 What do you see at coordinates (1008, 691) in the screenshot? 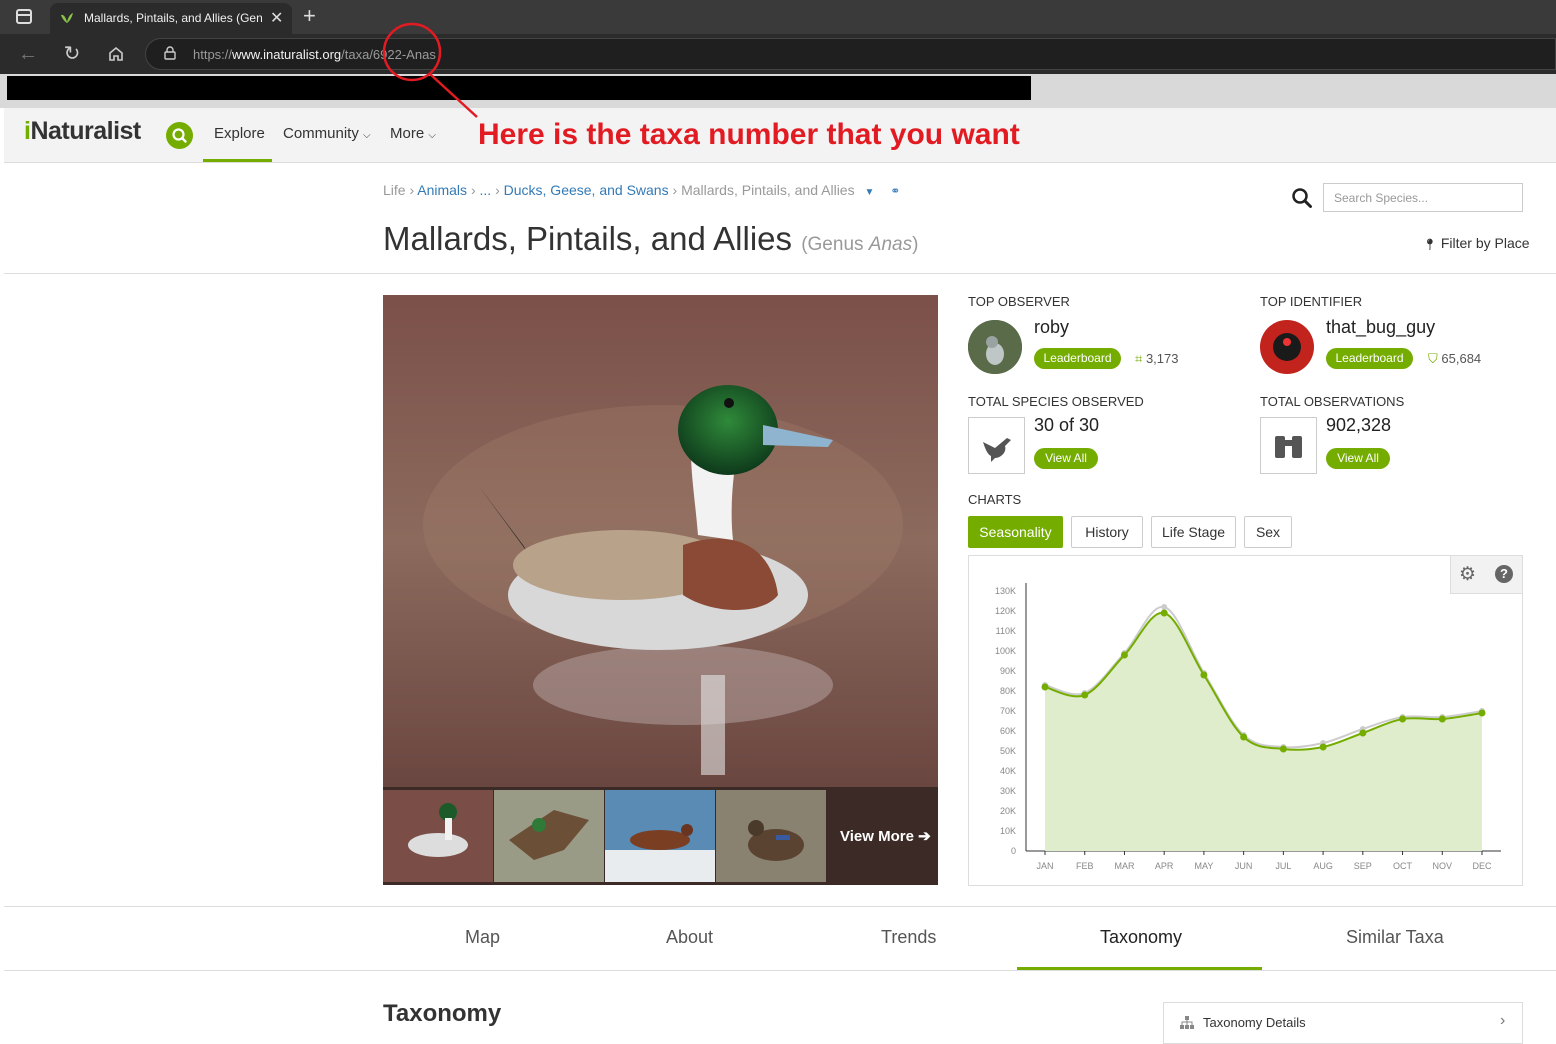
I see `y-tick-label: 80K` at bounding box center [1008, 691].